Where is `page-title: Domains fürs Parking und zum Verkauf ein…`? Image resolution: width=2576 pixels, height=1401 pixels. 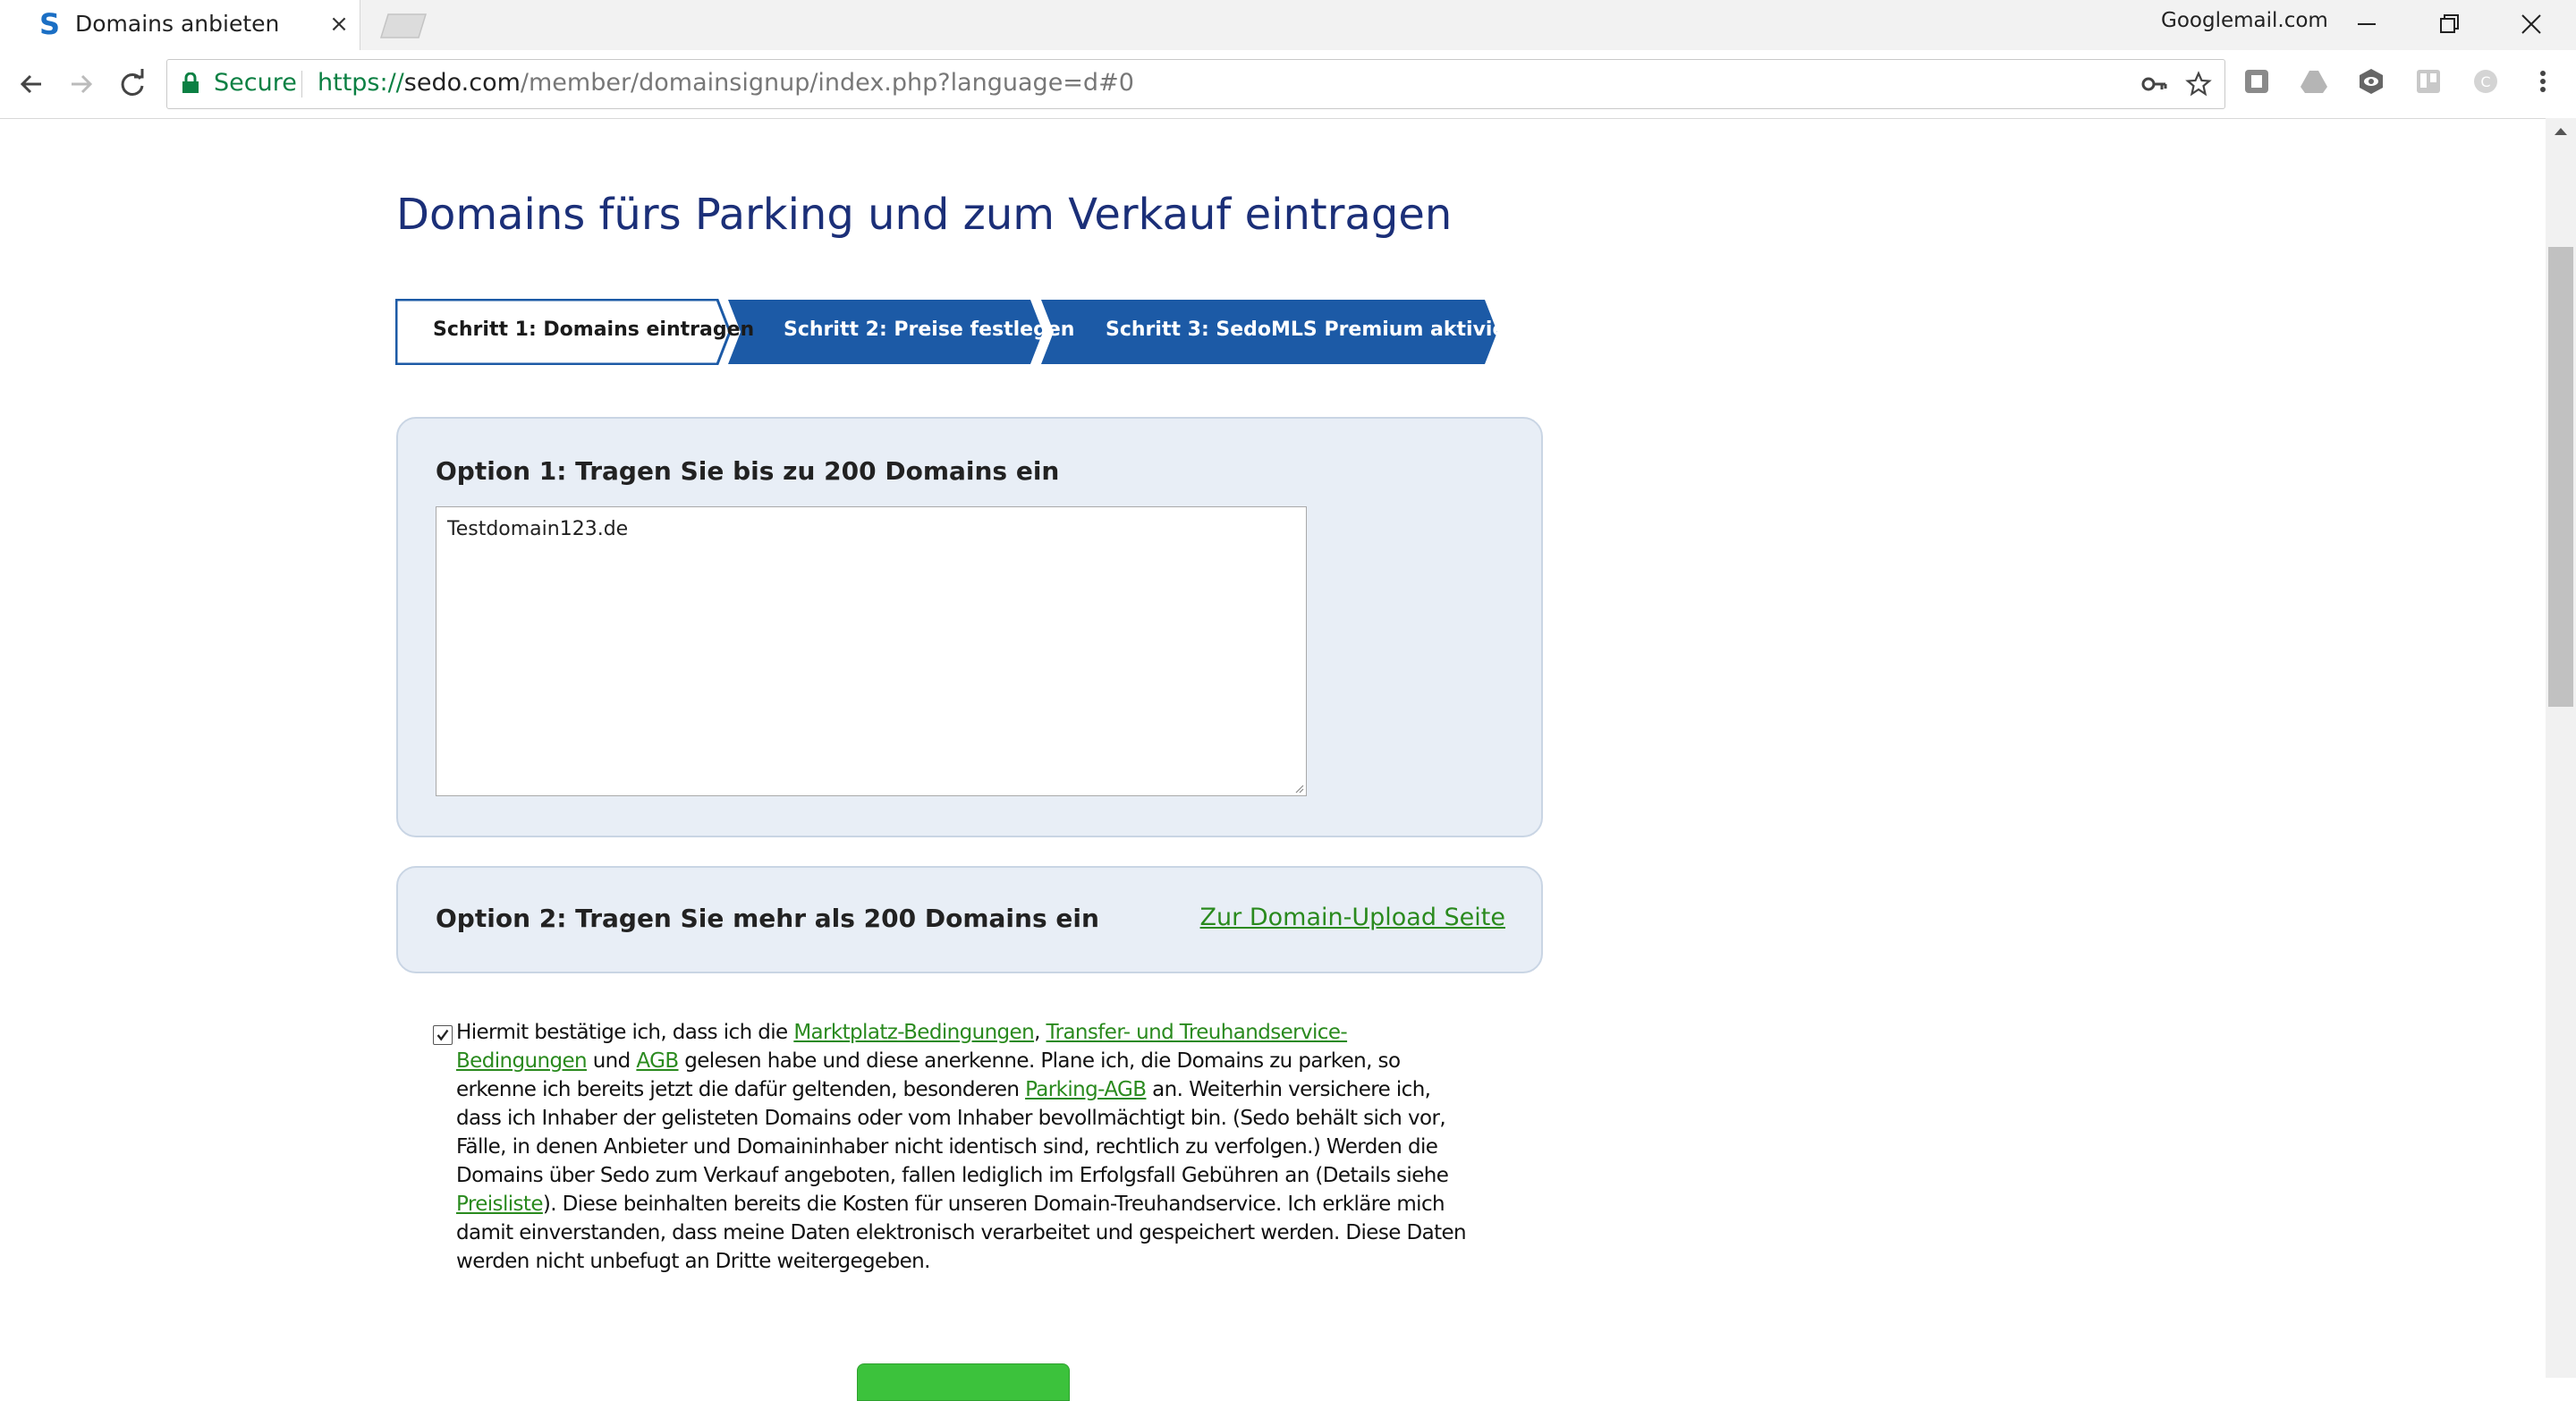
page-title: Domains fürs Parking und zum Verkauf ein… is located at coordinates (924, 215).